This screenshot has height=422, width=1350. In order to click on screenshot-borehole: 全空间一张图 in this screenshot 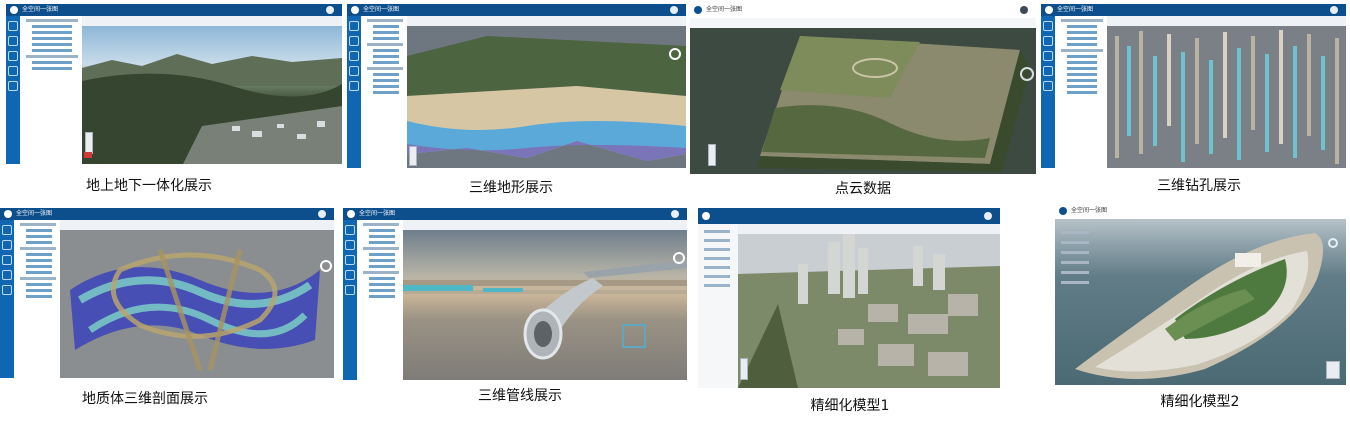, I will do `click(1193, 86)`.